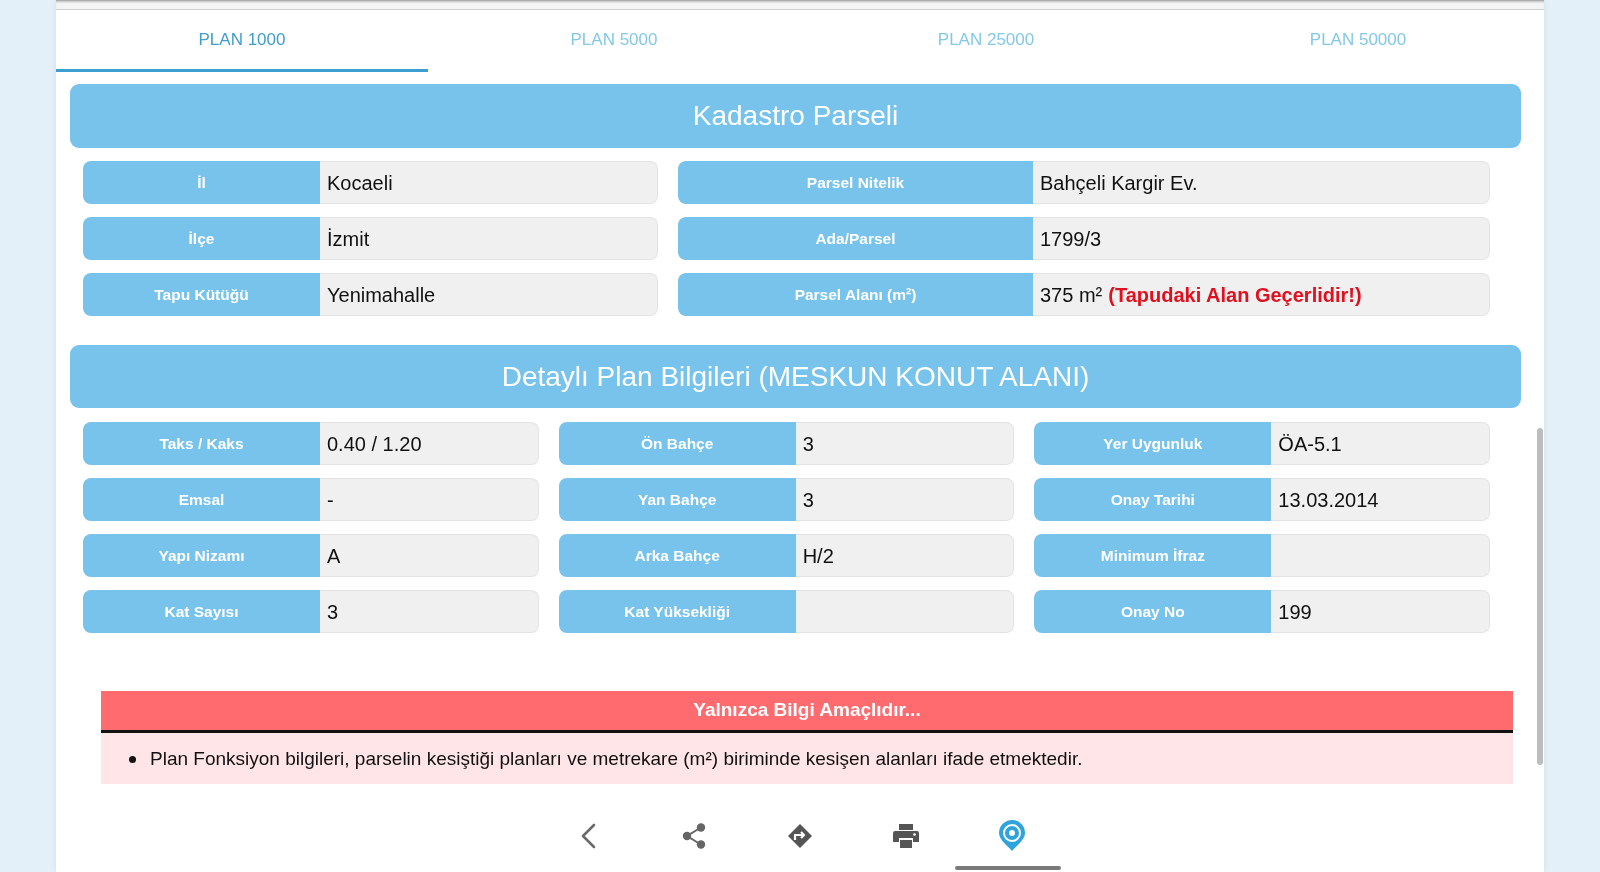 The width and height of the screenshot is (1600, 872). What do you see at coordinates (360, 183) in the screenshot?
I see `field-value: Kocaeli` at bounding box center [360, 183].